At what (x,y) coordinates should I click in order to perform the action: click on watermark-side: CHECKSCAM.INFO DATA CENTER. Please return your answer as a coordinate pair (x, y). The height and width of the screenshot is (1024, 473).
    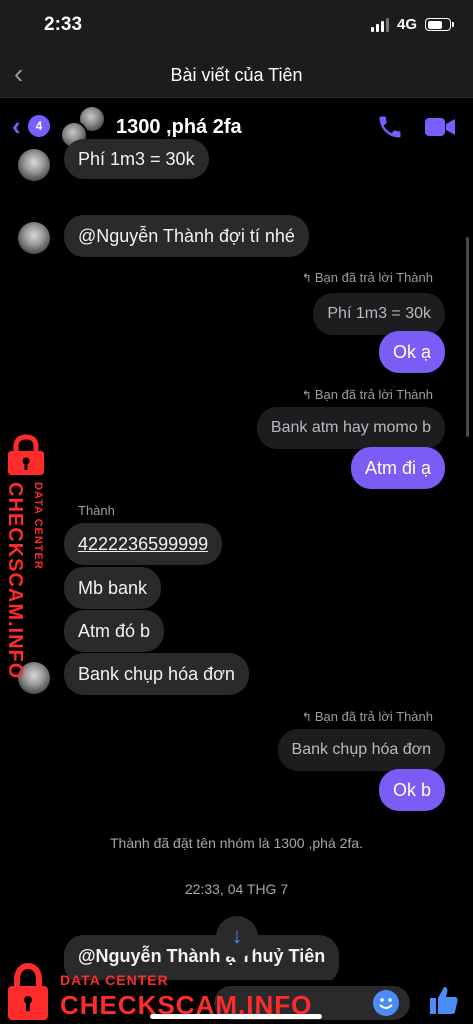
    Looking at the image, I should click on (28, 557).